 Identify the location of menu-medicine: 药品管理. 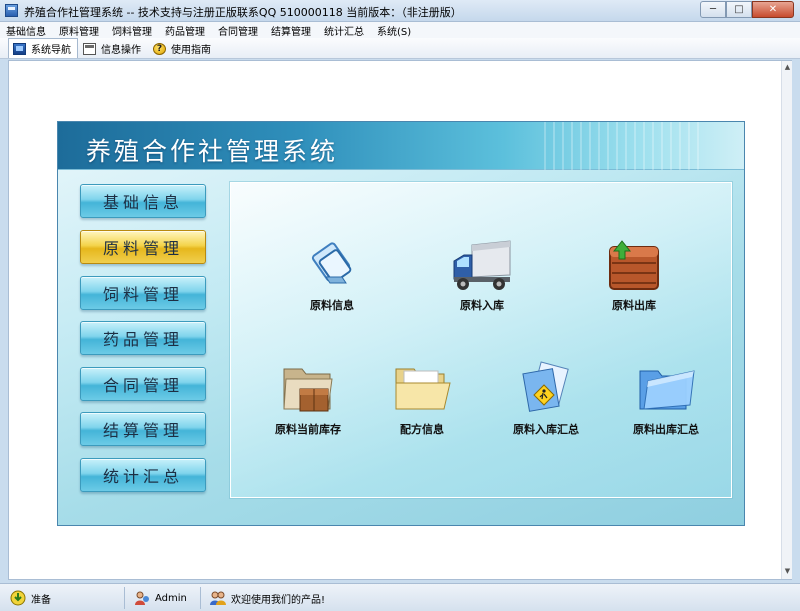
(185, 30).